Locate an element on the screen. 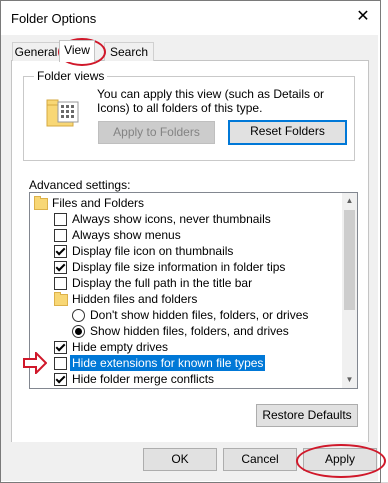 The image size is (388, 483). tab-search: Search is located at coordinates (129, 51).